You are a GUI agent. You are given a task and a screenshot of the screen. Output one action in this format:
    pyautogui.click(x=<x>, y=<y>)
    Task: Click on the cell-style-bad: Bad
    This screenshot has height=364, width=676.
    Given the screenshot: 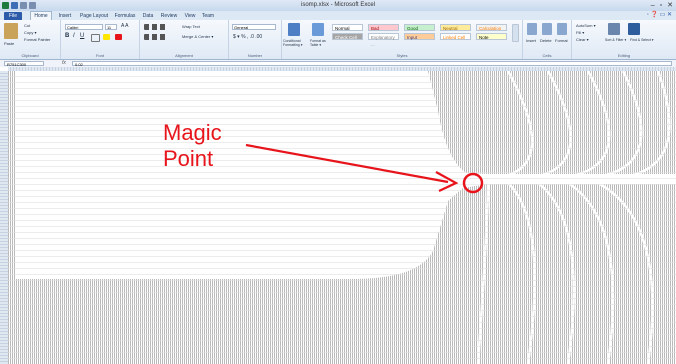 What is the action you would take?
    pyautogui.click(x=383, y=27)
    